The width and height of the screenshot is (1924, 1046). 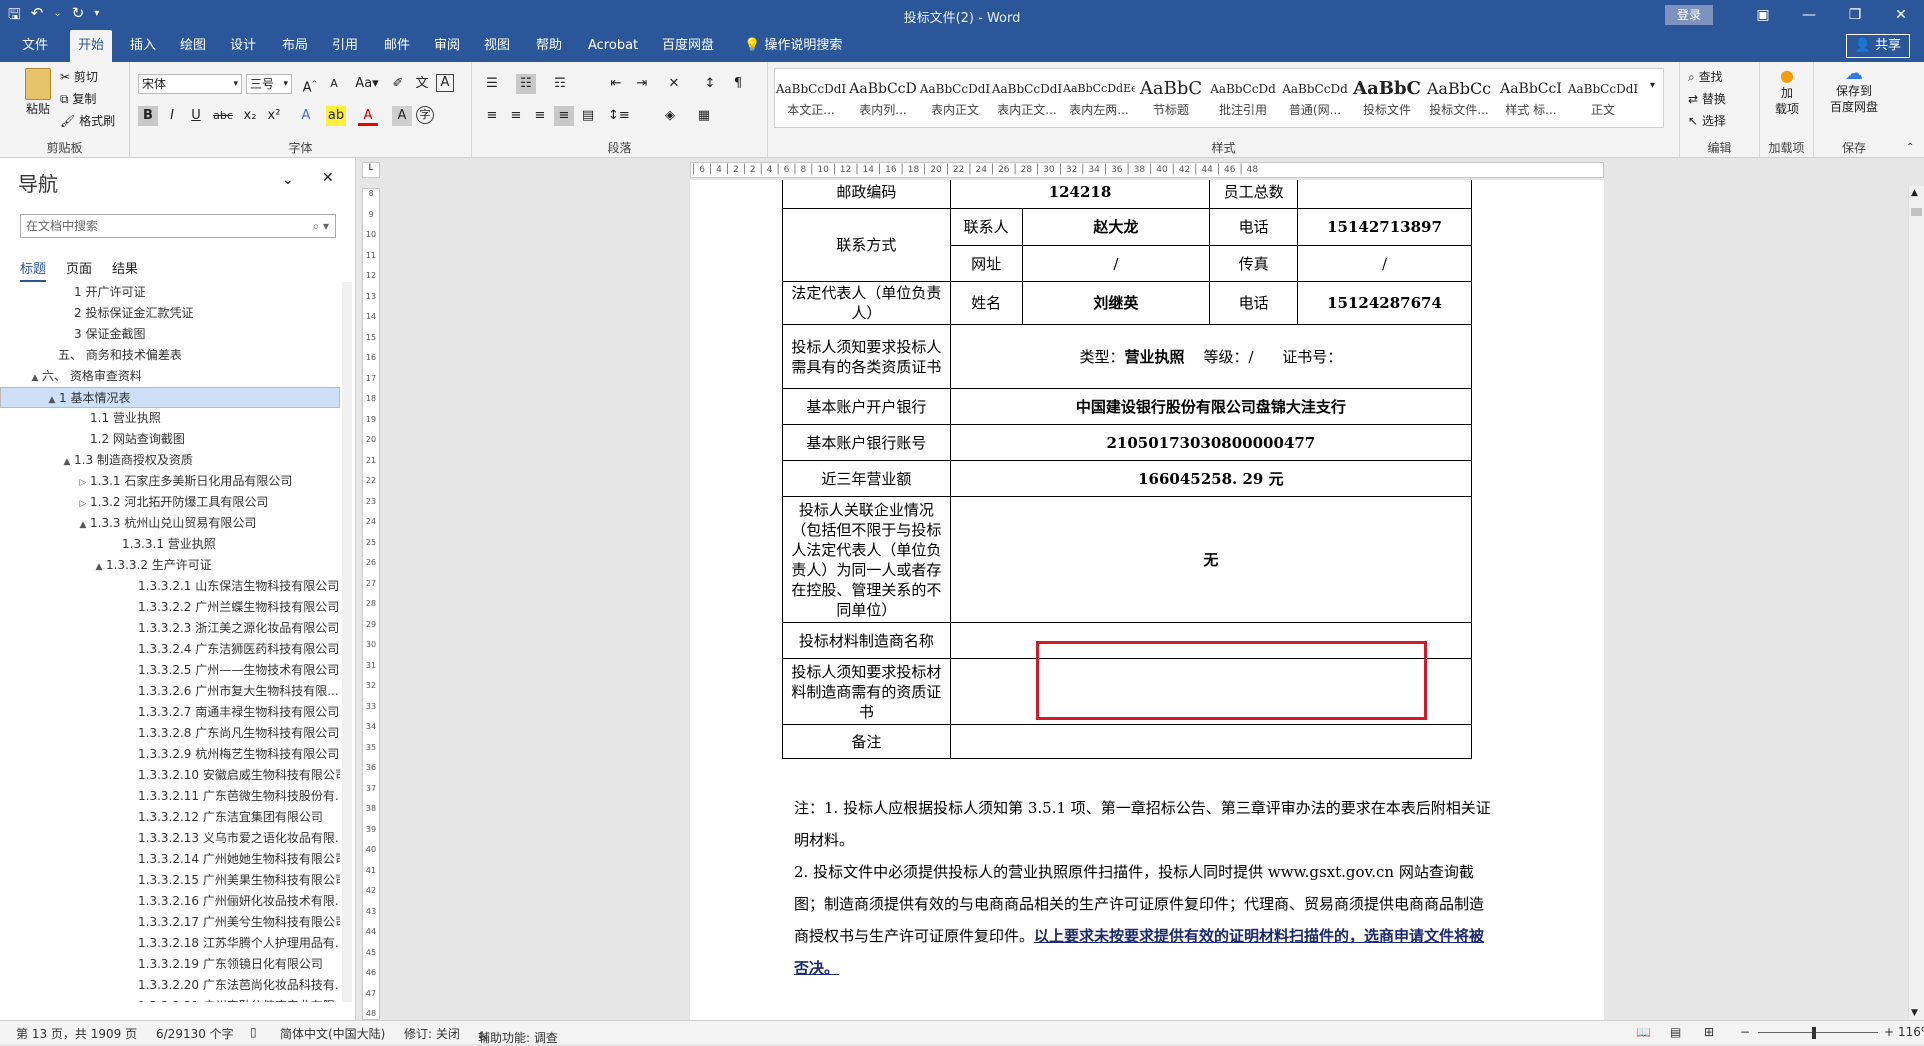 I want to click on tab-layout: 布局, so click(x=295, y=46).